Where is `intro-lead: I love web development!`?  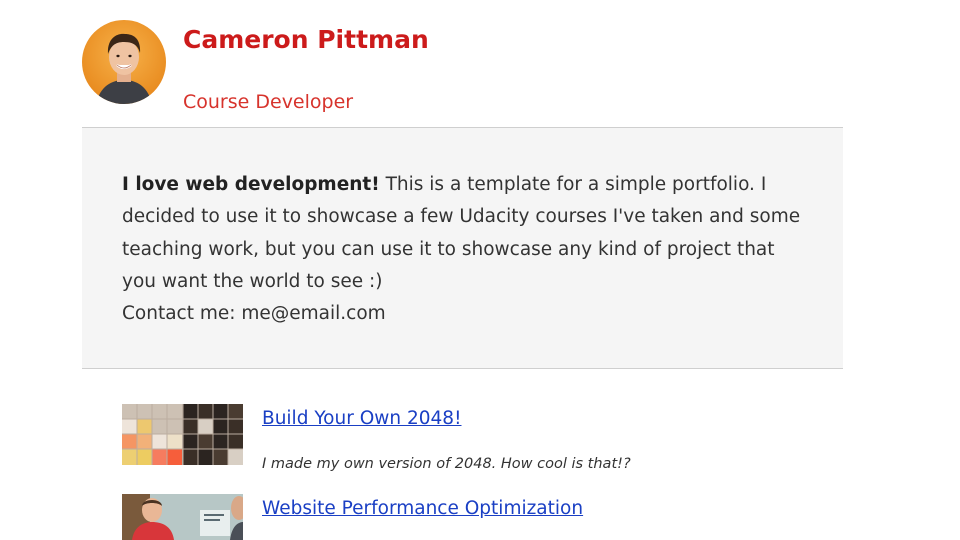
intro-lead: I love web development! is located at coordinates (251, 184).